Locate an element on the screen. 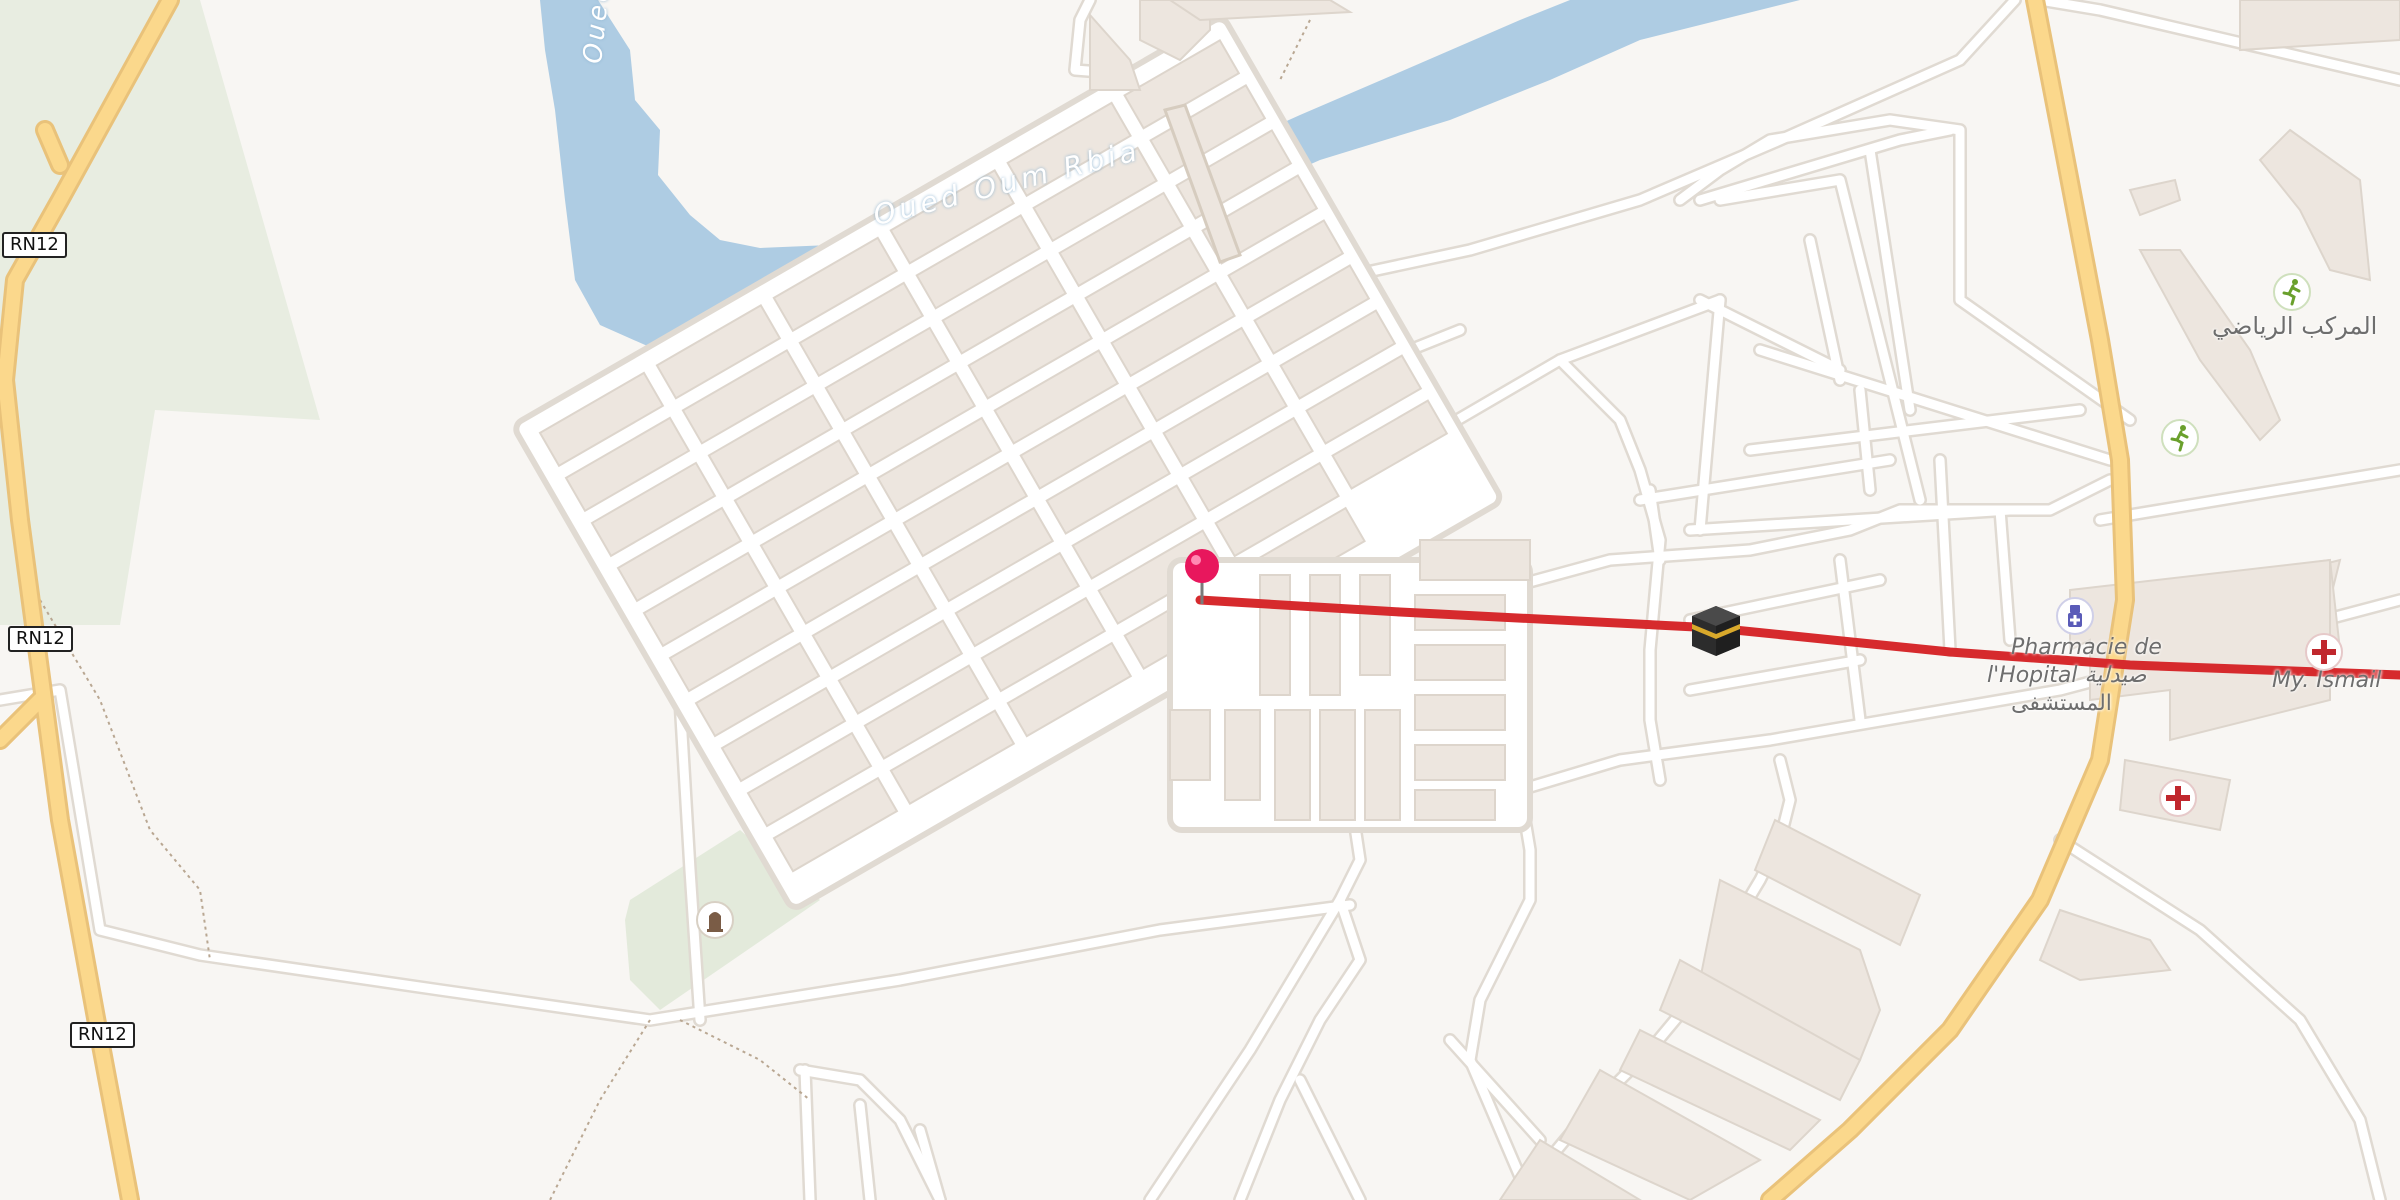 This screenshot has width=2400, height=1200. building-blocks-center is located at coordinates (1350, 686).